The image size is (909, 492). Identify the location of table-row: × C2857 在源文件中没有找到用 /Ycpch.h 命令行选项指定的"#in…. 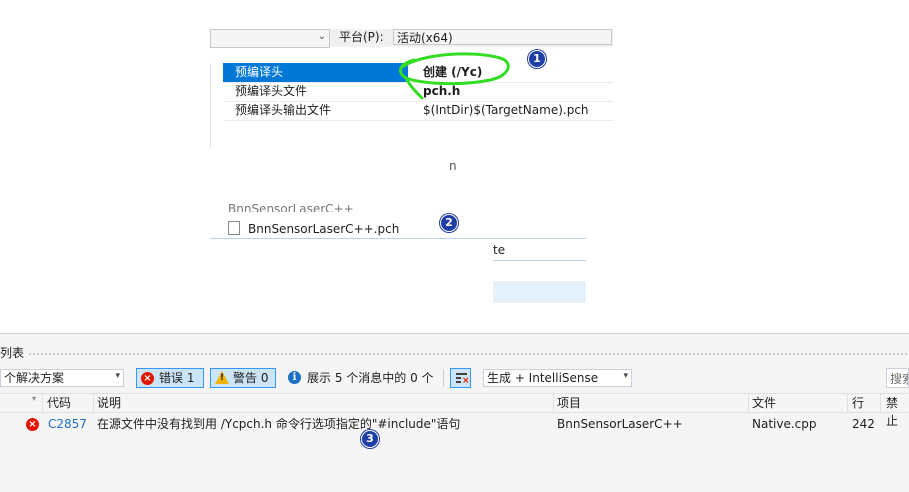
(454, 424).